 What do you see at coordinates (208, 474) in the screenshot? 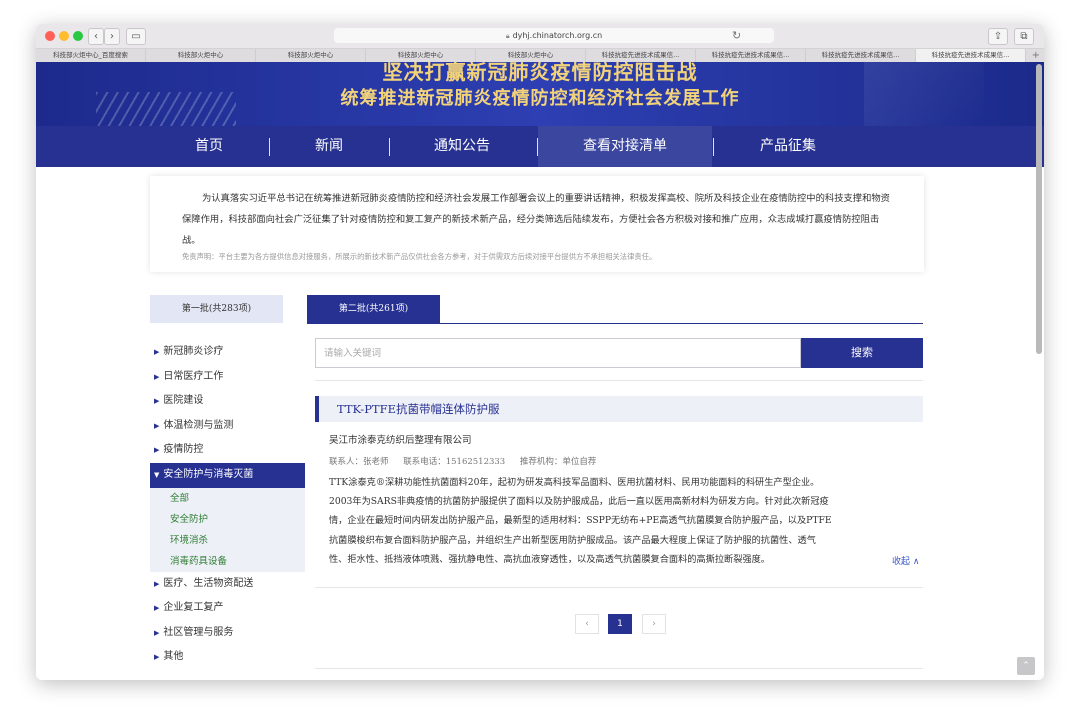
I see `category-label: 安全防护与消毒灭菌` at bounding box center [208, 474].